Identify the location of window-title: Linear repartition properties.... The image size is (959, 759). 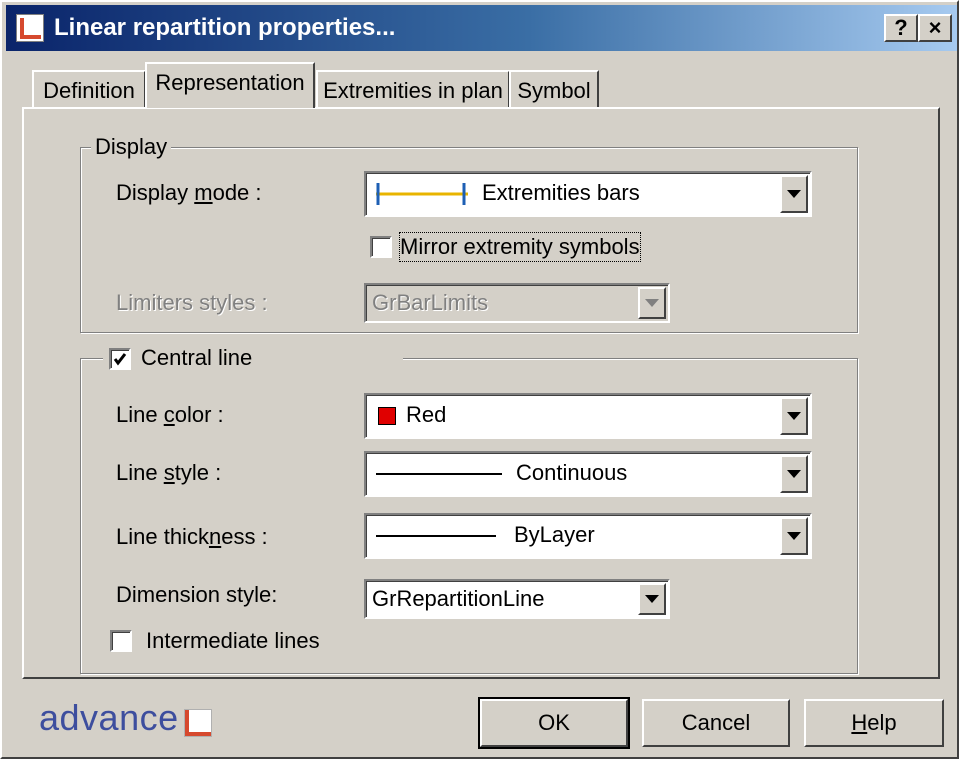
(225, 27).